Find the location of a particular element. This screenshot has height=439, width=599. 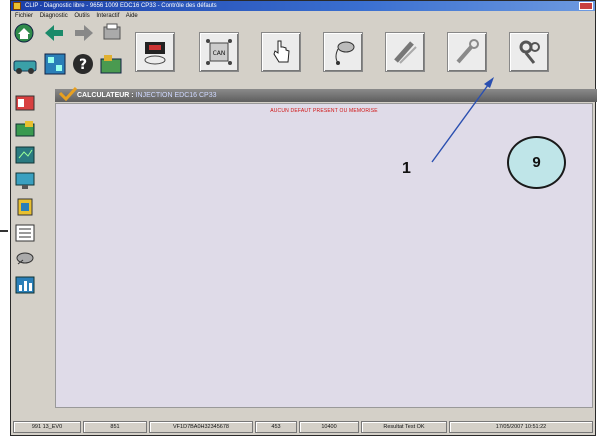

close-button is located at coordinates (586, 6).